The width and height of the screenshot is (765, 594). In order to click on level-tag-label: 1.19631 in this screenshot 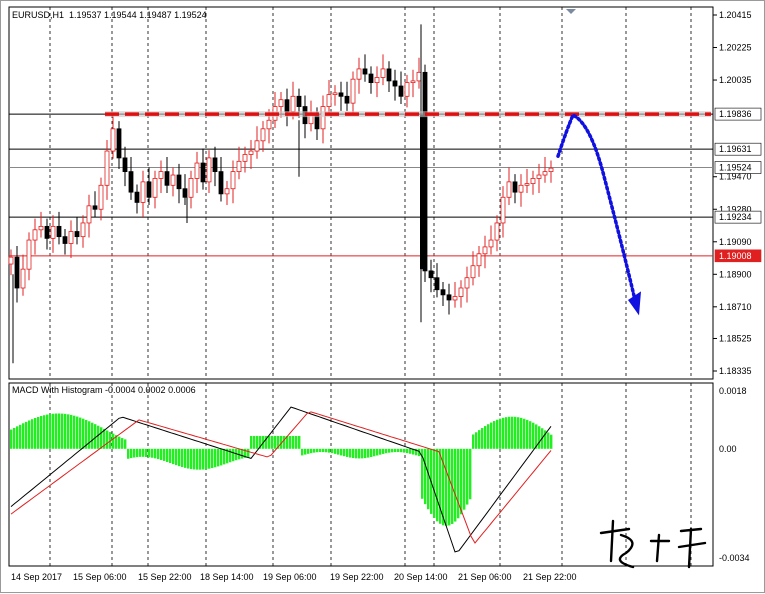, I will do `click(735, 149)`.